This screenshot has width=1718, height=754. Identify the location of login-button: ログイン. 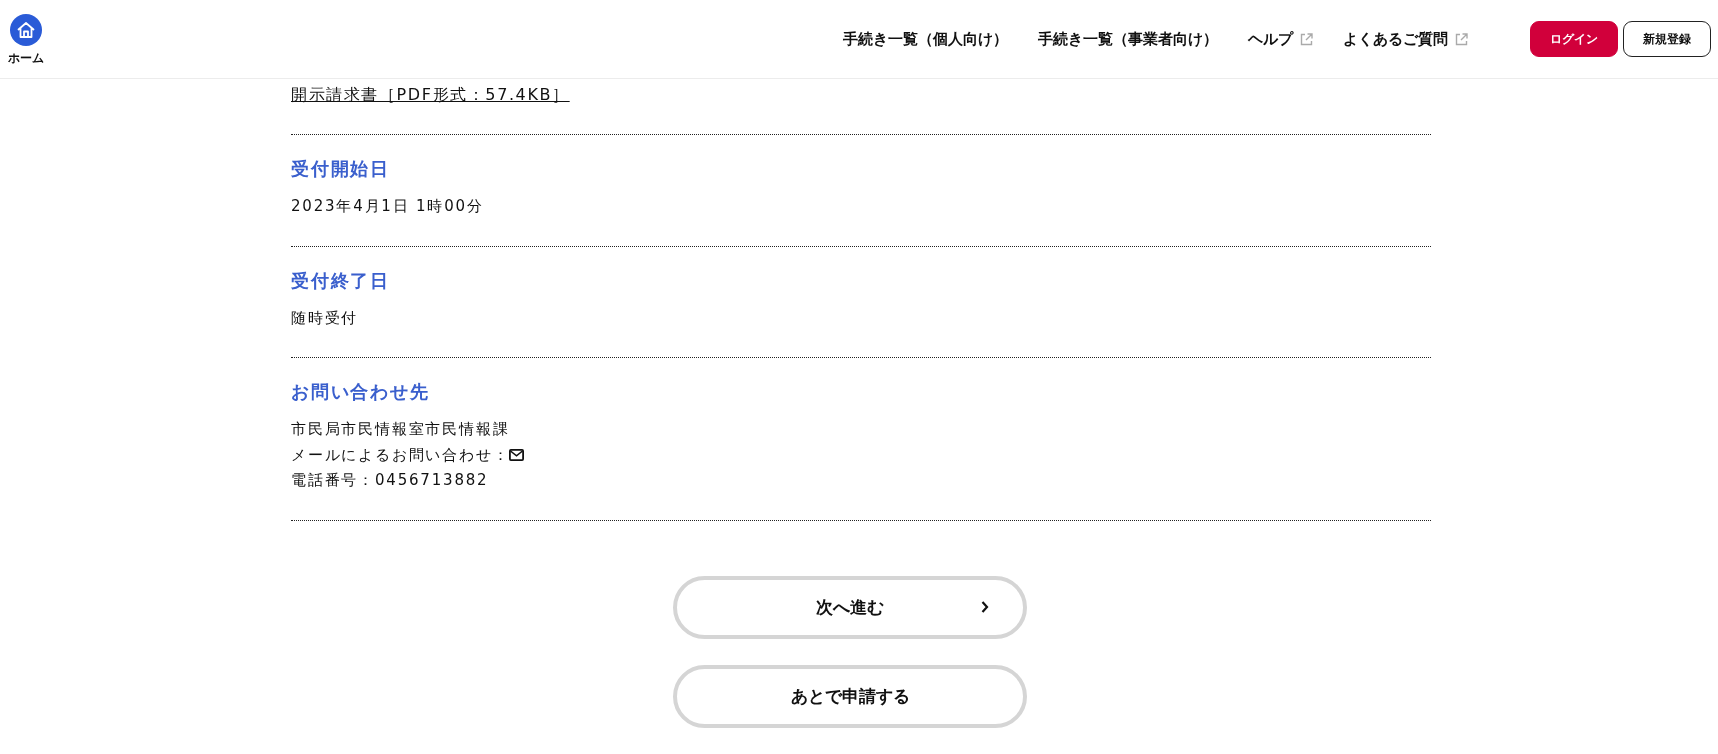
(1574, 39).